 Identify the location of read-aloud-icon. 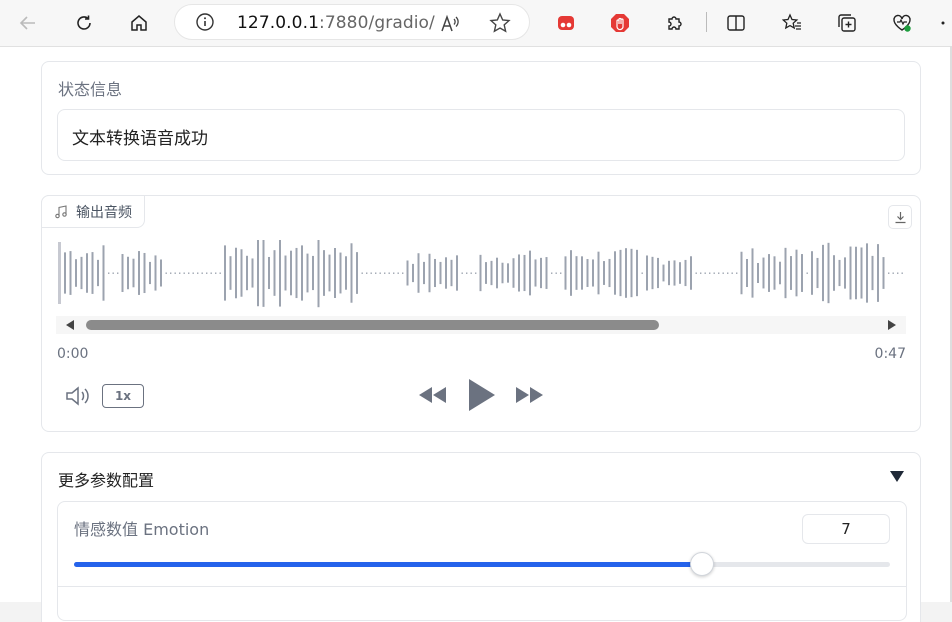
(450, 24).